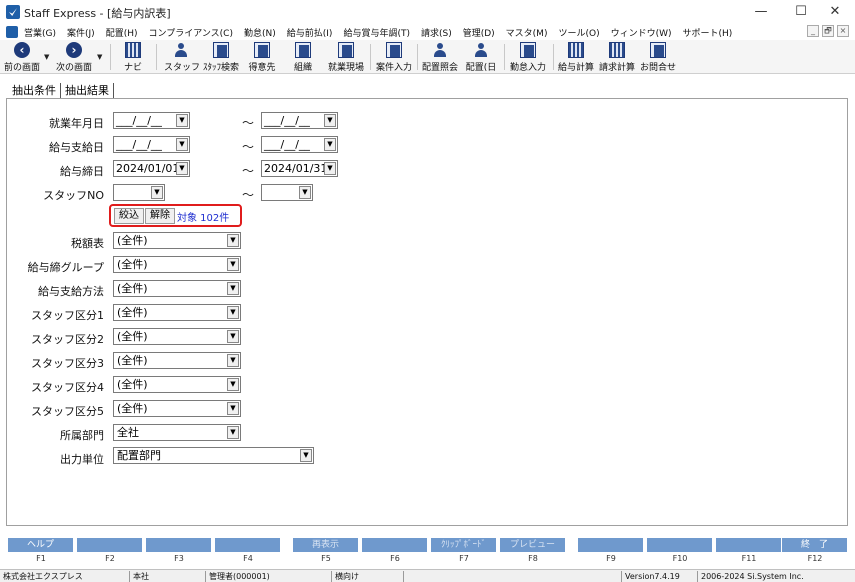 The height and width of the screenshot is (582, 855). I want to click on closing-date-from: 2024/01/01 ▼, so click(151, 168).